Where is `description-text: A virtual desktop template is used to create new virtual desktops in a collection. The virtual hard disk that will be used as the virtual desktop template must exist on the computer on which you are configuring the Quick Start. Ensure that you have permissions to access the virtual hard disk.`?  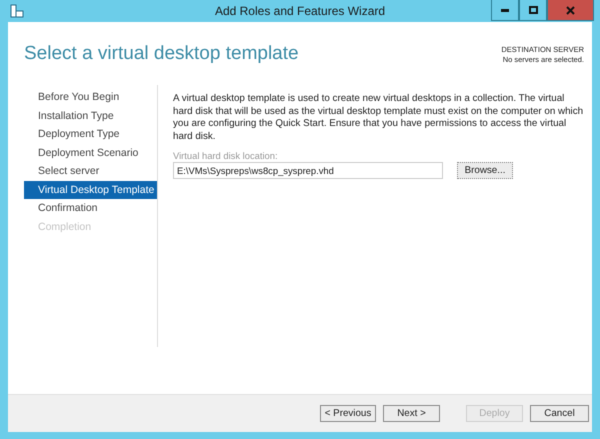
description-text: A virtual desktop template is used to create new virtual desktops in a collection. The virtual hard disk that will be used as the virtual desktop template must exist on the computer on which you are configuring the Quick Start. Ensure that you have permissions to access the virtual hard disk. is located at coordinates (378, 118).